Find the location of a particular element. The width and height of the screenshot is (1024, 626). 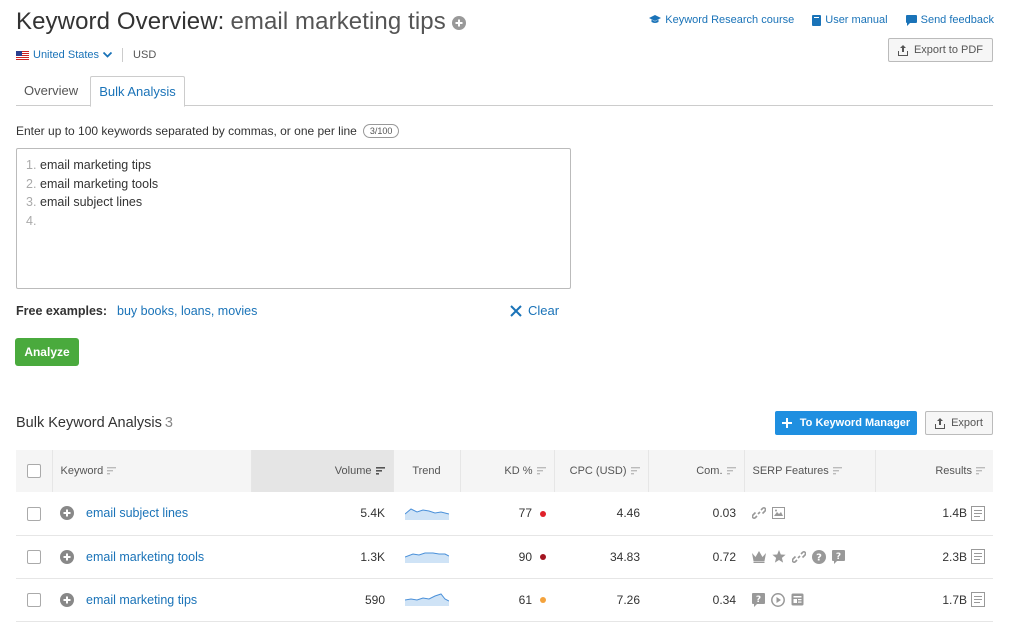

competition-cell: 0.72 is located at coordinates (724, 556).